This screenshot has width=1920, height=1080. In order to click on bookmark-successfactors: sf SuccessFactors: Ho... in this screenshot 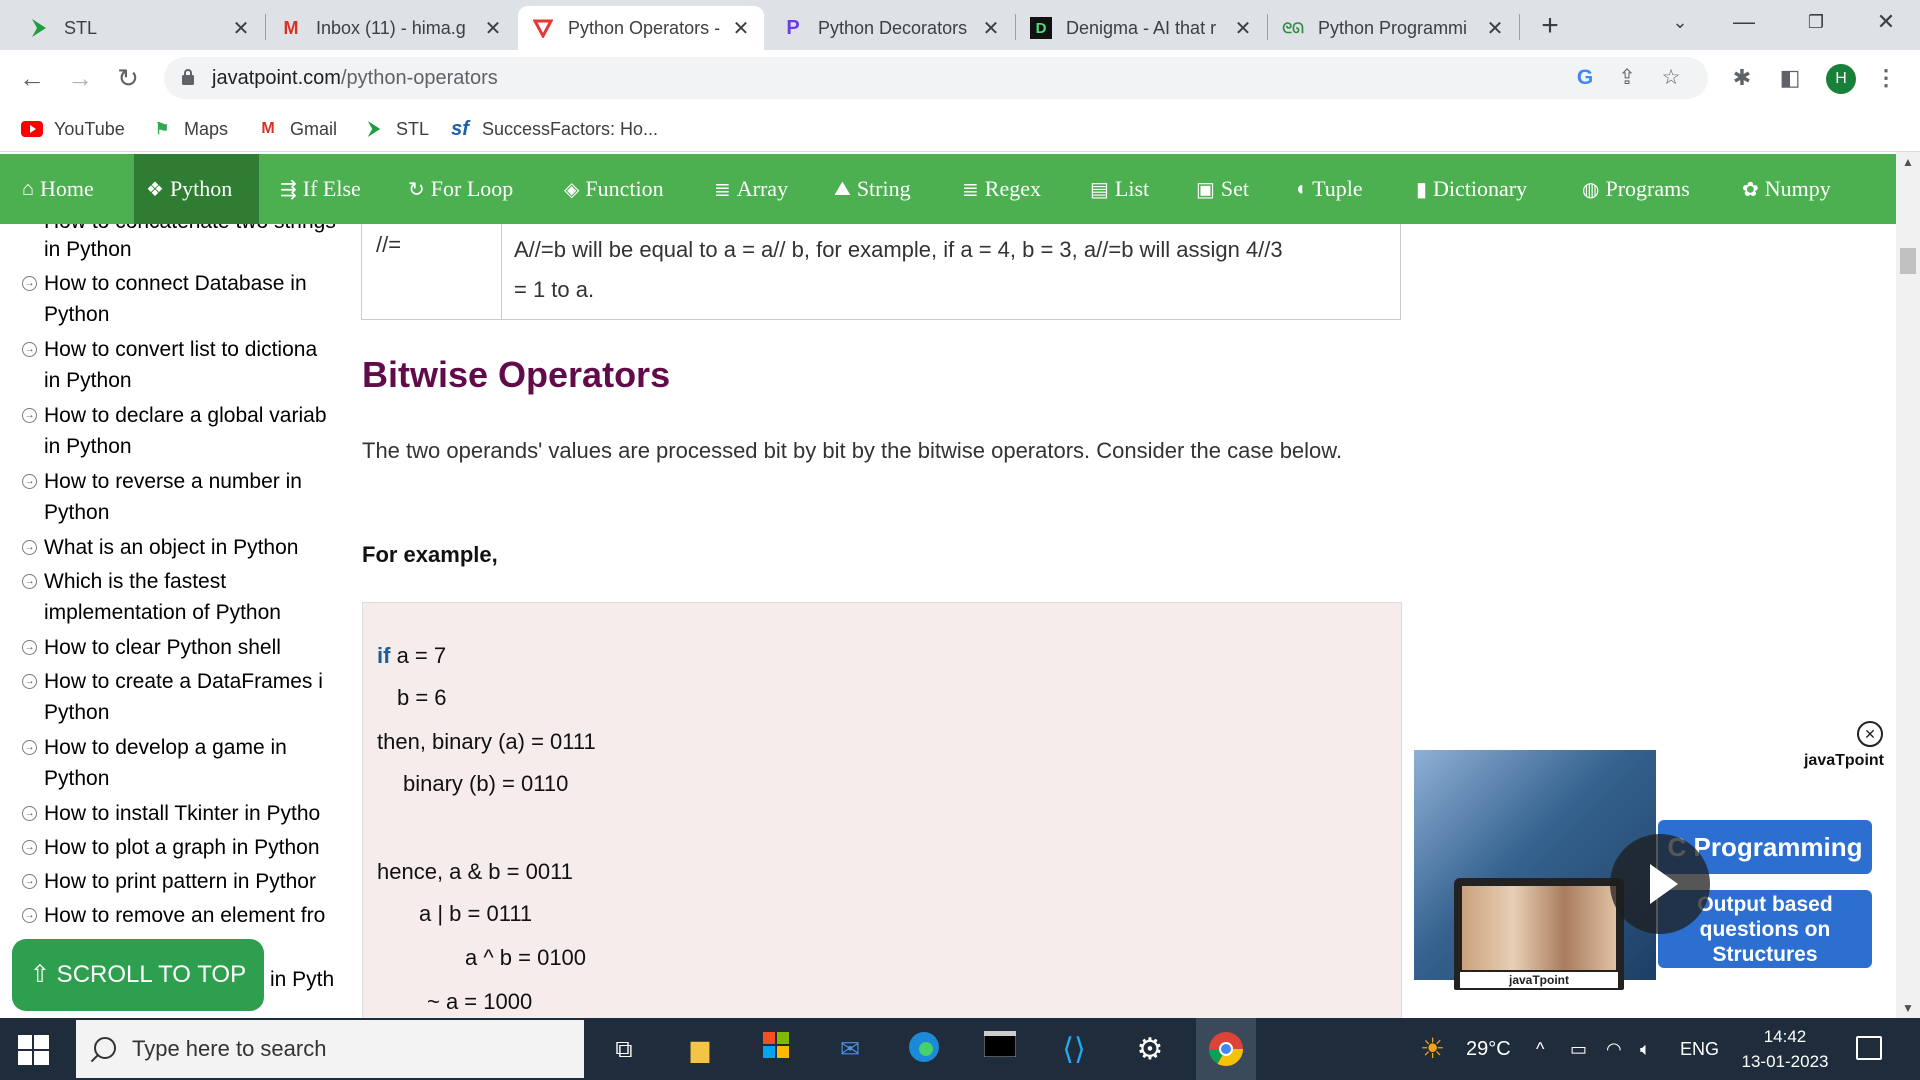, I will do `click(553, 129)`.